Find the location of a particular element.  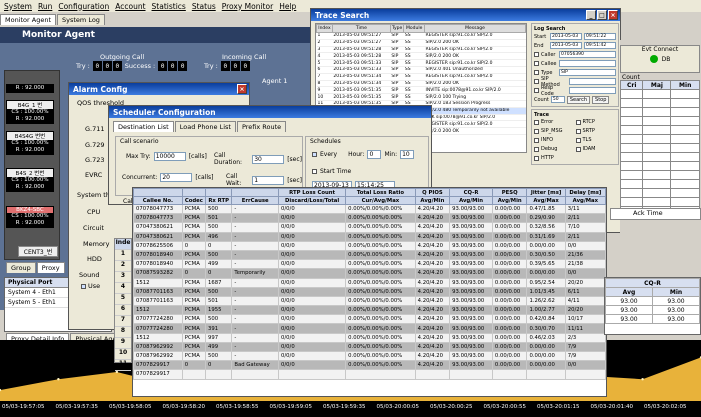

table-row: 4 2013-05-03 09:51:28 SIP SS SIP/2.0 200 OK is located at coordinates (421, 56).